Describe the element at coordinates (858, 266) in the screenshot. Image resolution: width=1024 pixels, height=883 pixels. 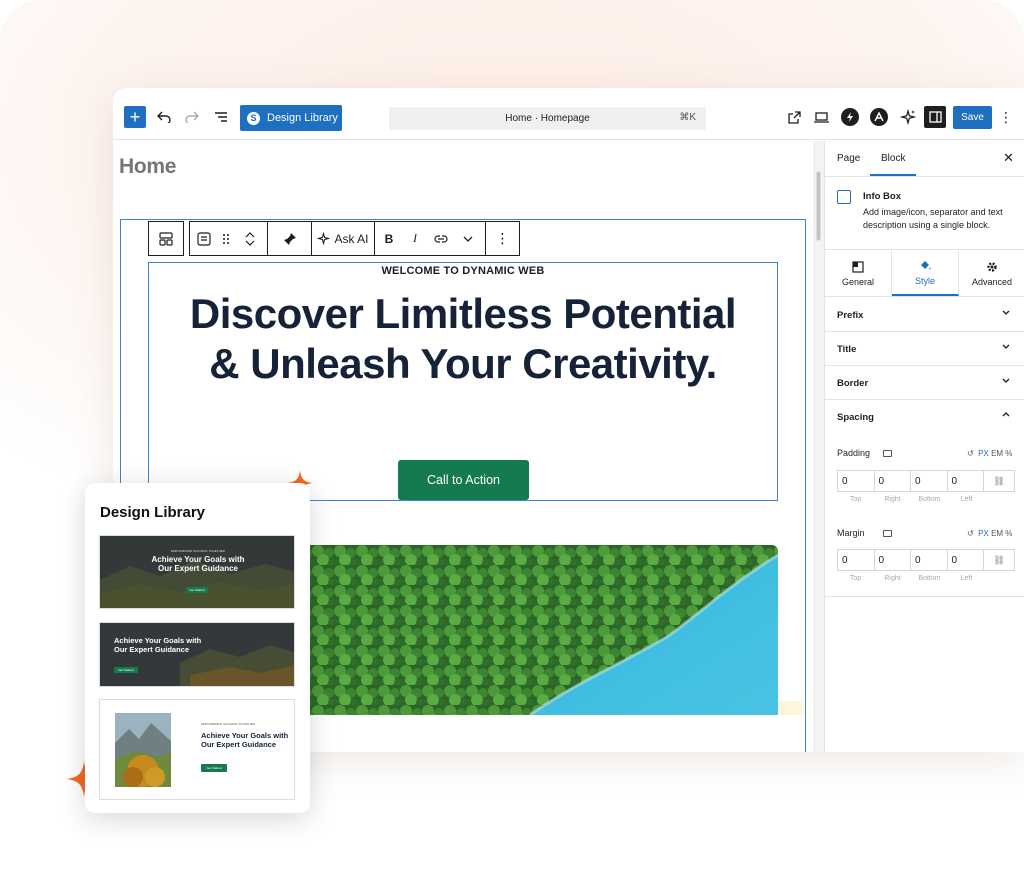
I see `general-icon` at that location.